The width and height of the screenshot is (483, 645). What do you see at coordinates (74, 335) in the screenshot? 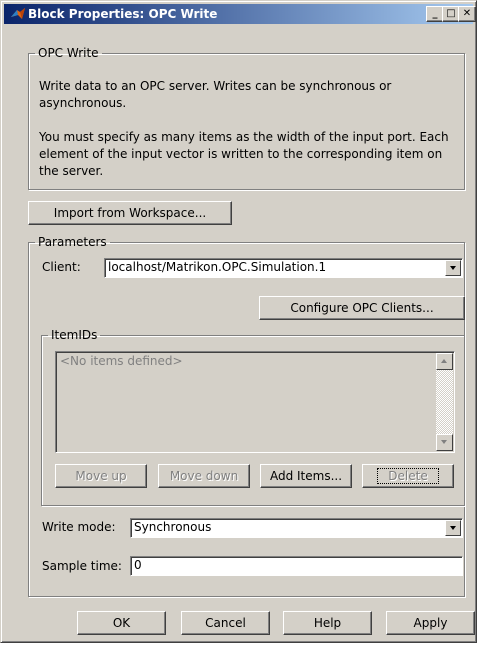
I see `itemids-group-legend: ItemIDs` at bounding box center [74, 335].